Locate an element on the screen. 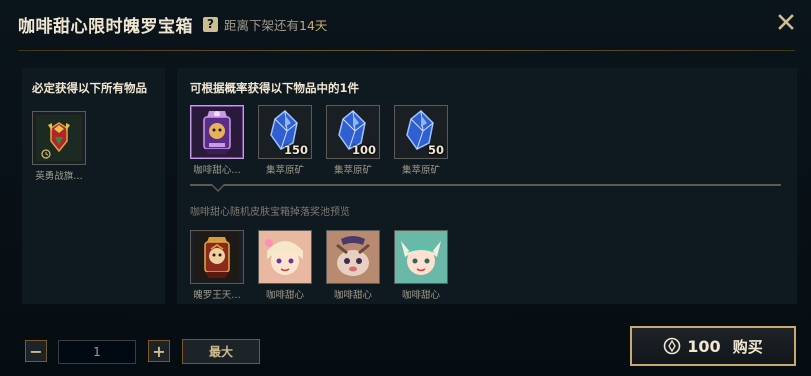  chance-title: 可根据概率获得以下物品中的1件 is located at coordinates (274, 88).